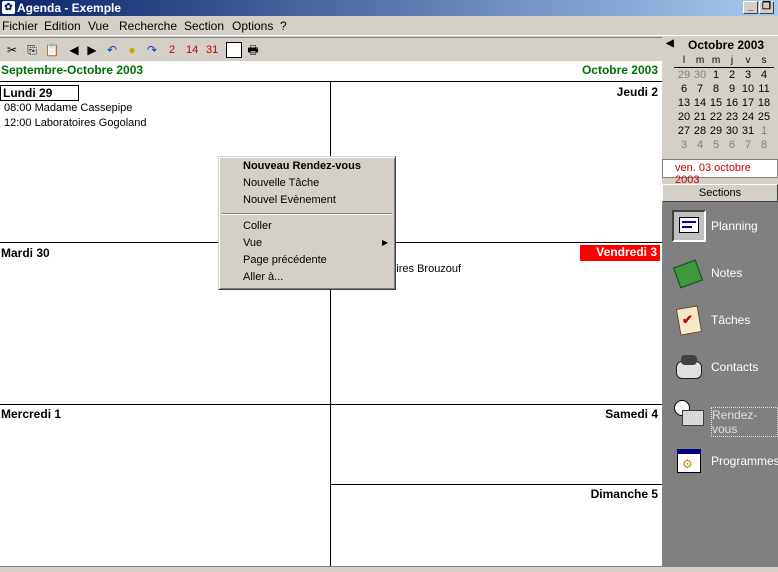  I want to click on menu-separator, so click(307, 214).